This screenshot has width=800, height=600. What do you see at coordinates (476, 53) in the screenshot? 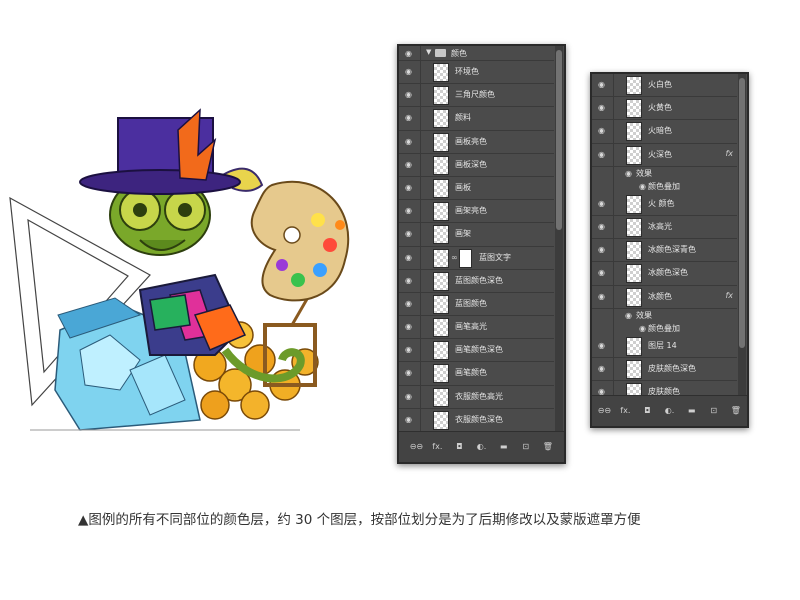
I see `layer-group-row: ◉ ▼ 颜色` at bounding box center [476, 53].